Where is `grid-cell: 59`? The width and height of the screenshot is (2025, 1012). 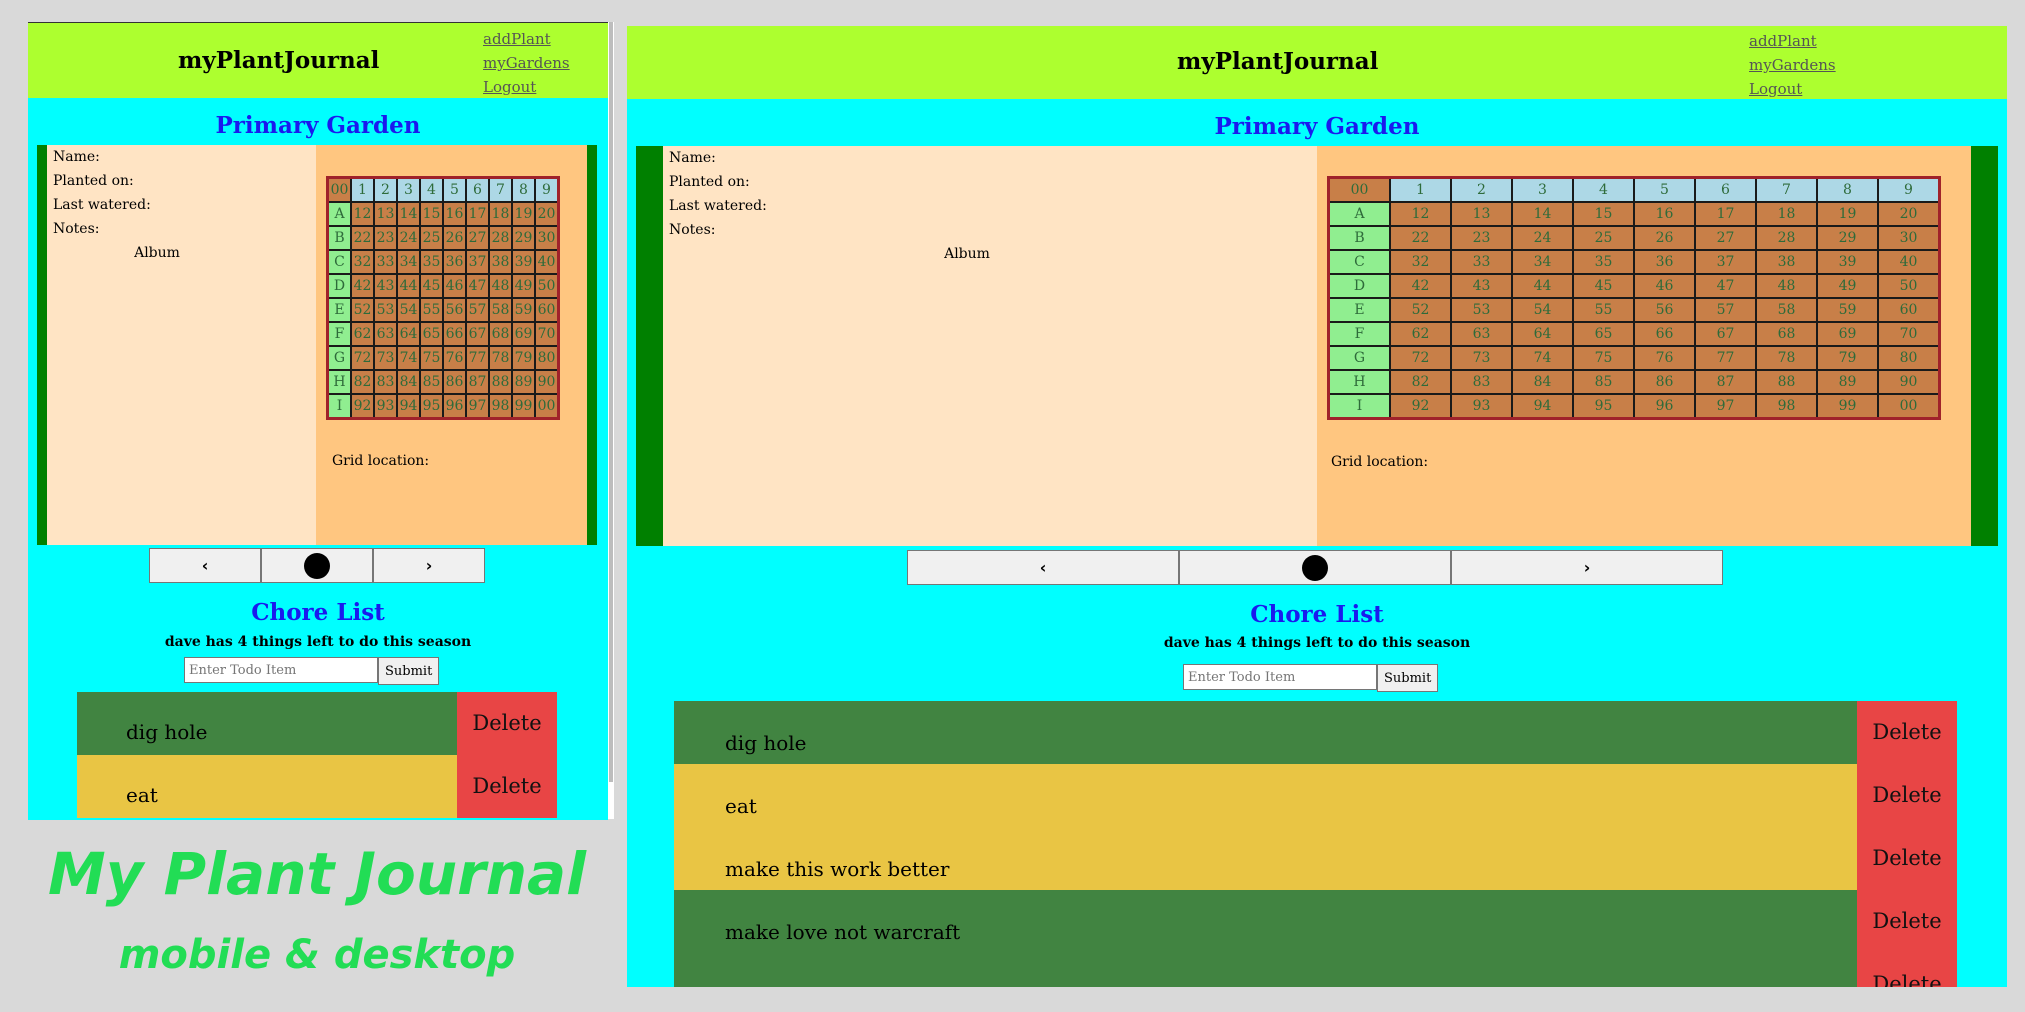
grid-cell: 59 is located at coordinates (1847, 310).